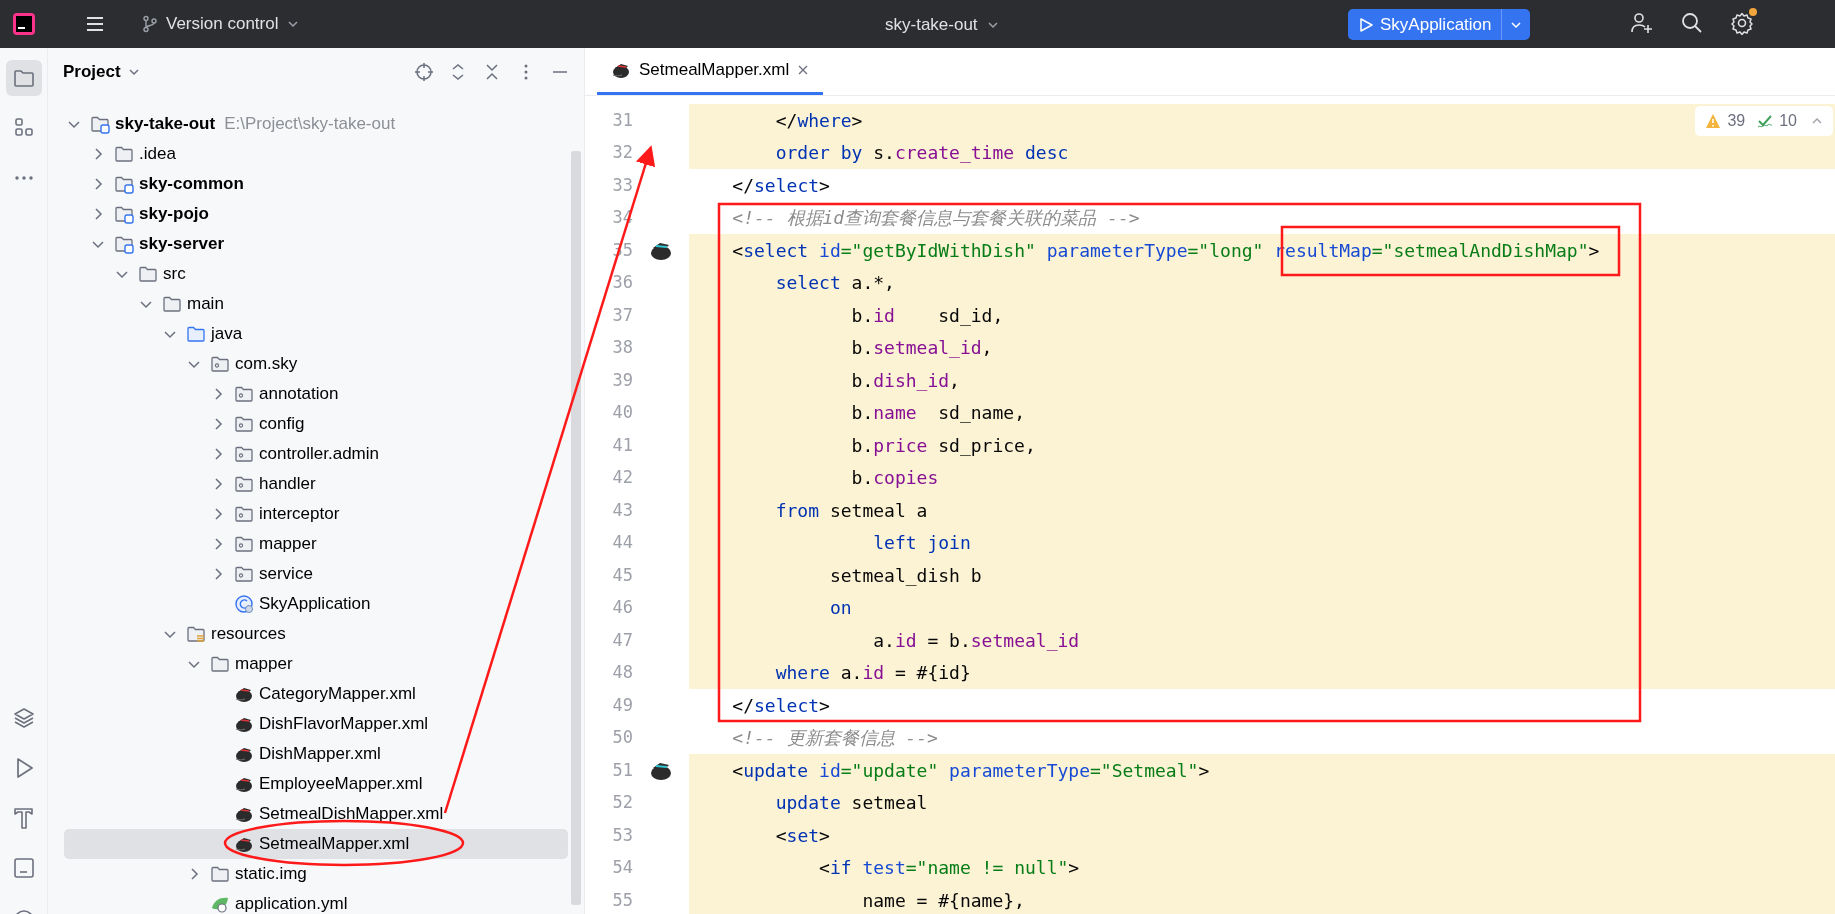 Image resolution: width=1835 pixels, height=914 pixels. I want to click on source-folder-icon, so click(196, 334).